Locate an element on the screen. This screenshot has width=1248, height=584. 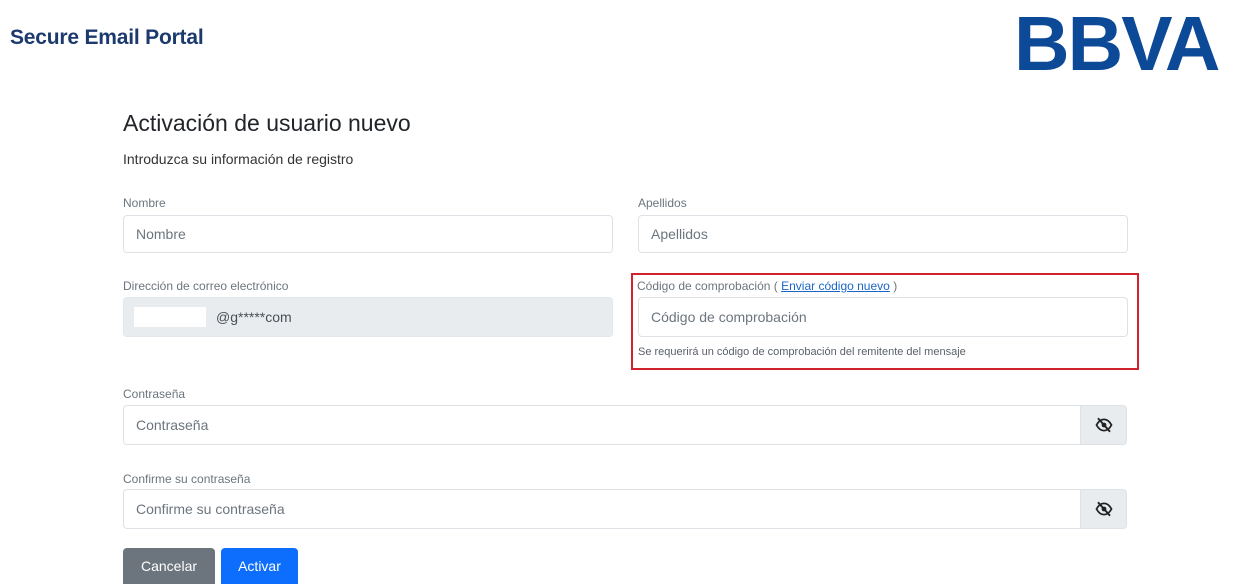
password-visibility-toggle is located at coordinates (1103, 425).